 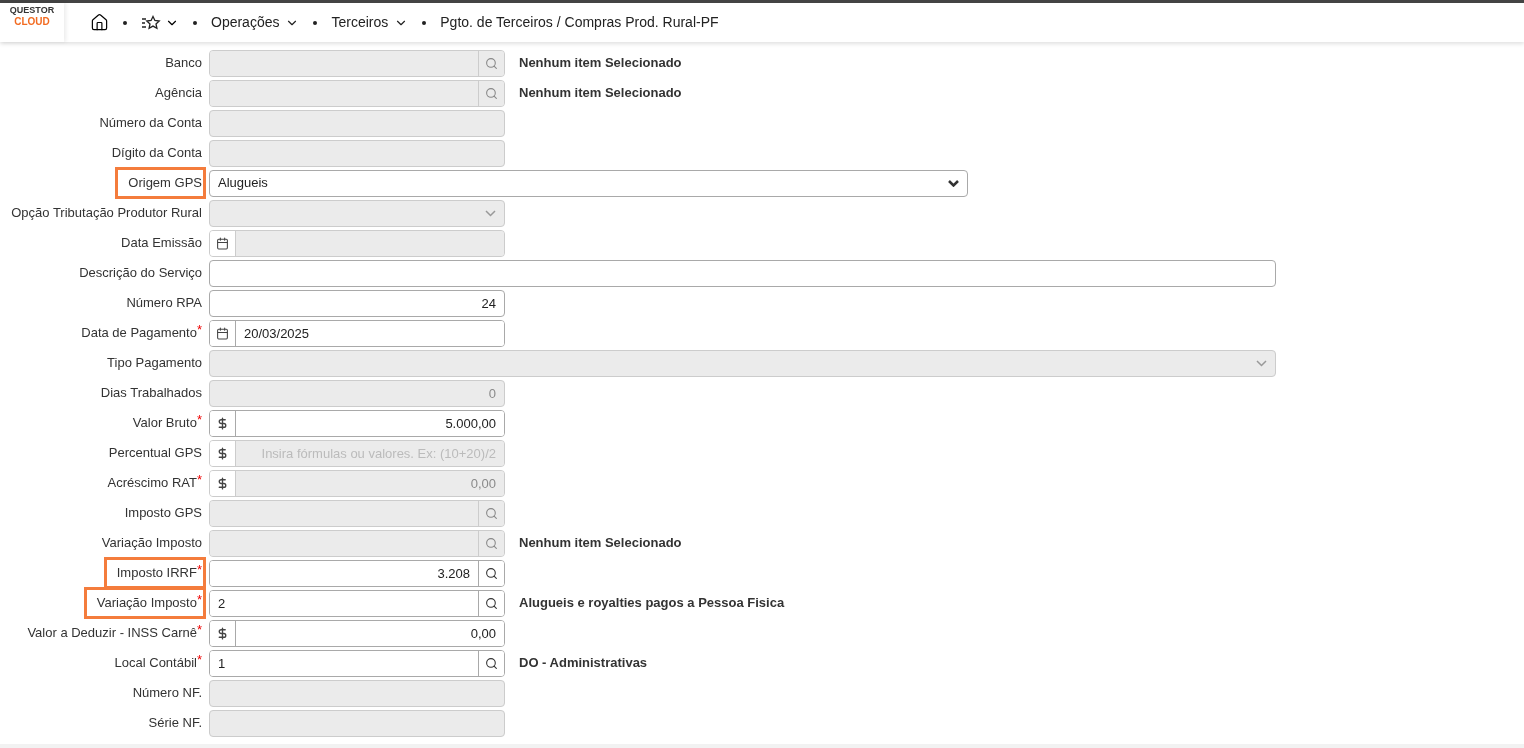 What do you see at coordinates (164, 303) in the screenshot?
I see `field-label: Número RPA` at bounding box center [164, 303].